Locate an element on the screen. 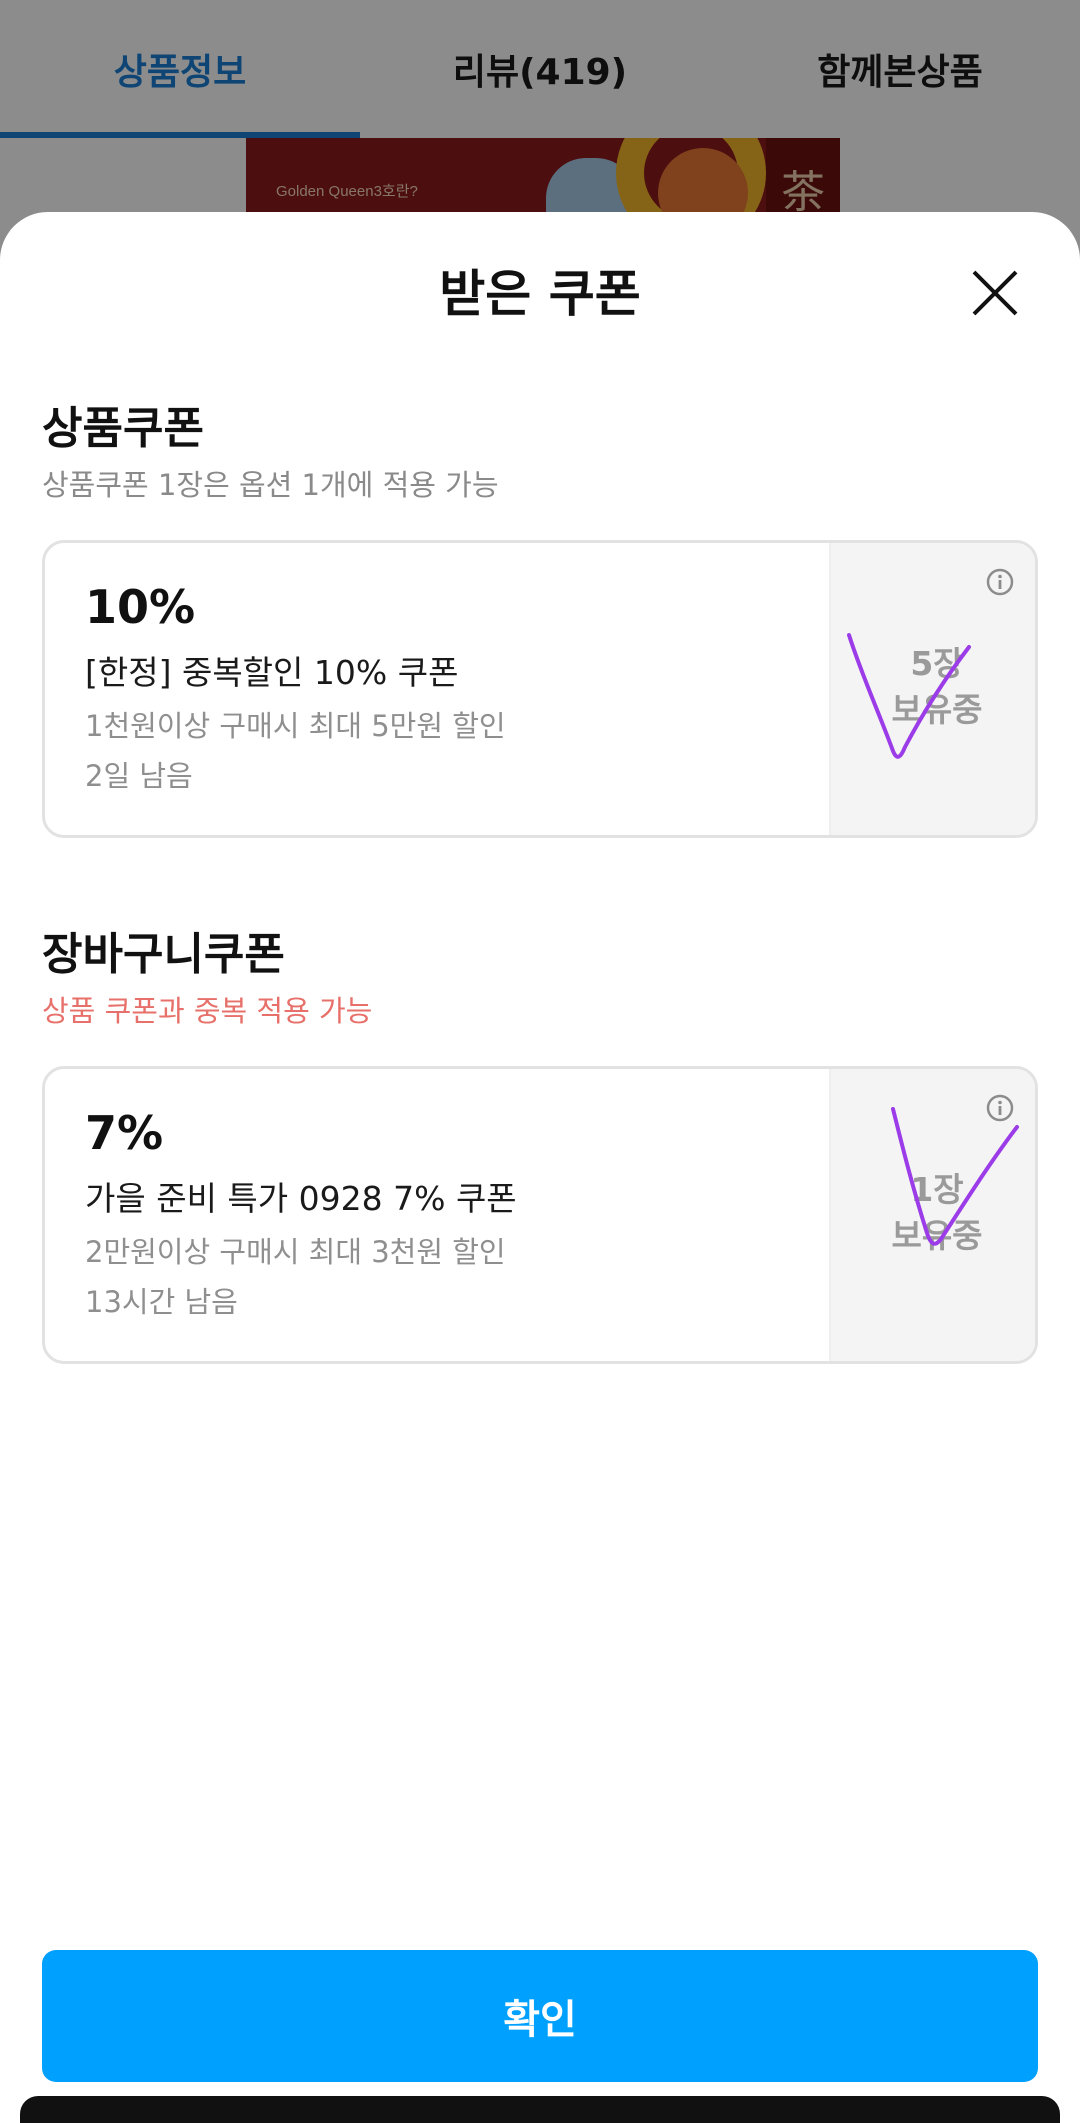  confirm-button: 확인 is located at coordinates (540, 2016).